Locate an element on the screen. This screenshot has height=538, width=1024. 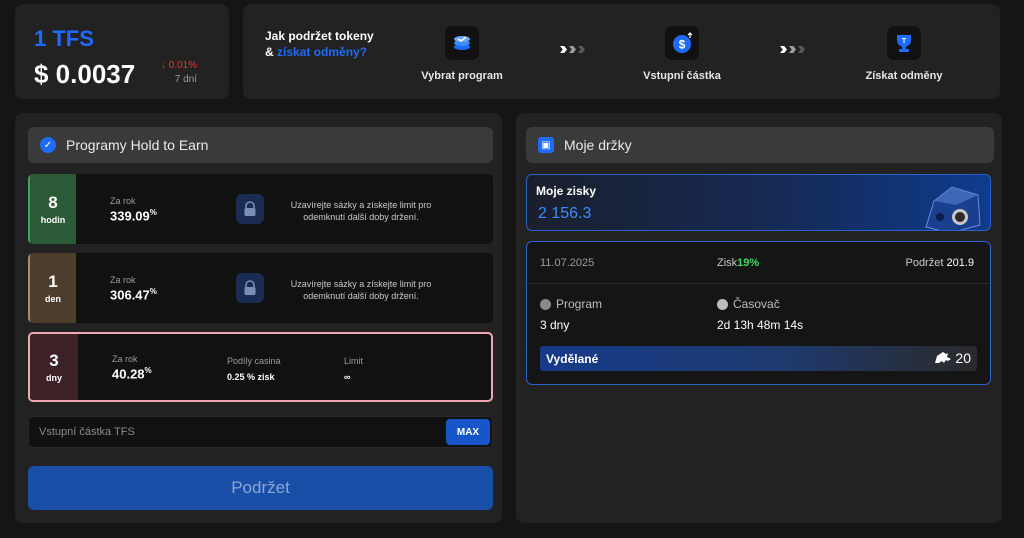
program-label: Program is located at coordinates (571, 304).